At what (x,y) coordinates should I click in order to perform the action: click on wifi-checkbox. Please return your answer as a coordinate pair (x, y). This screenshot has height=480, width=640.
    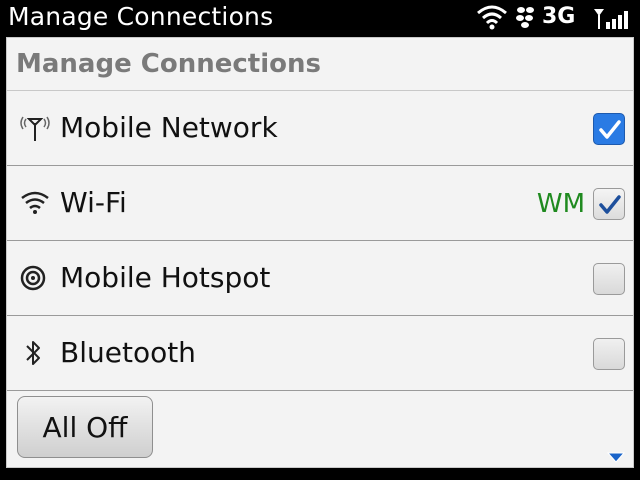
    Looking at the image, I should click on (609, 204).